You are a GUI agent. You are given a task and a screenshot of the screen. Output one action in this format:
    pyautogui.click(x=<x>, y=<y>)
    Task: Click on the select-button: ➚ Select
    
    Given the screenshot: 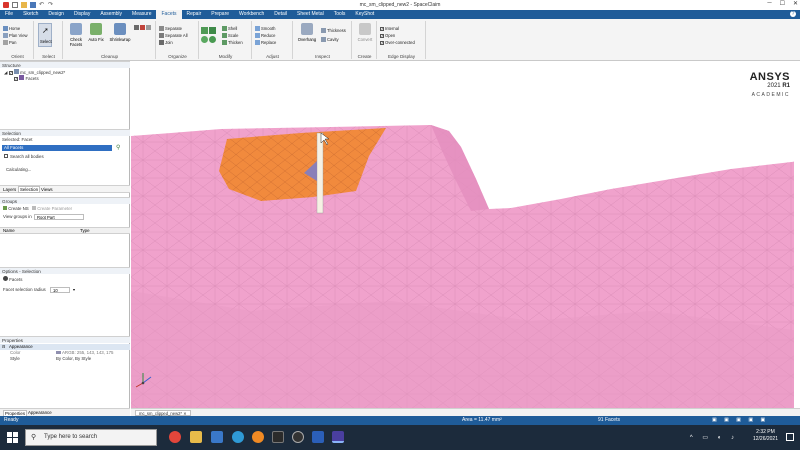 What is the action you would take?
    pyautogui.click(x=45, y=35)
    